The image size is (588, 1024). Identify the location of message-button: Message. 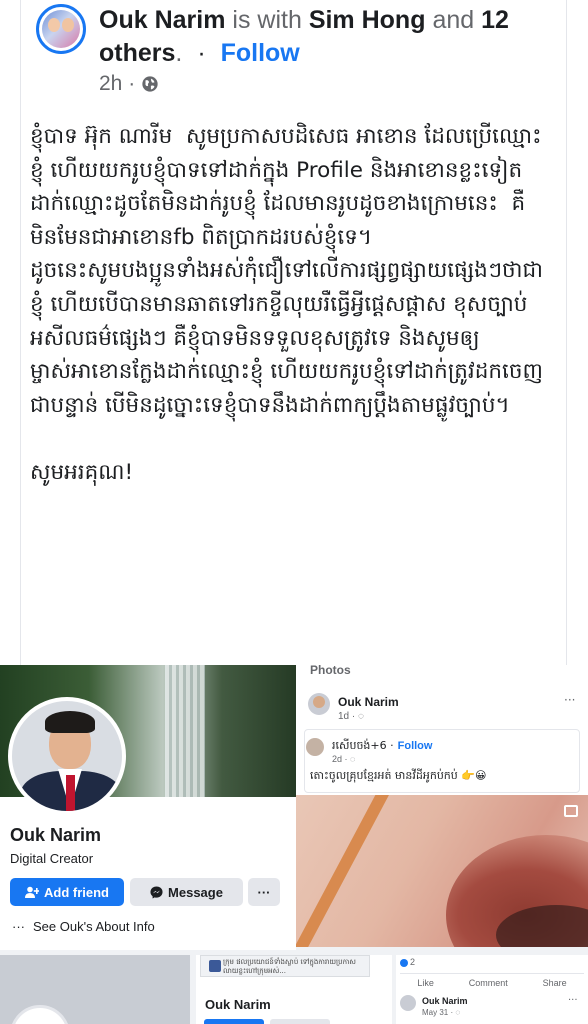
(186, 892).